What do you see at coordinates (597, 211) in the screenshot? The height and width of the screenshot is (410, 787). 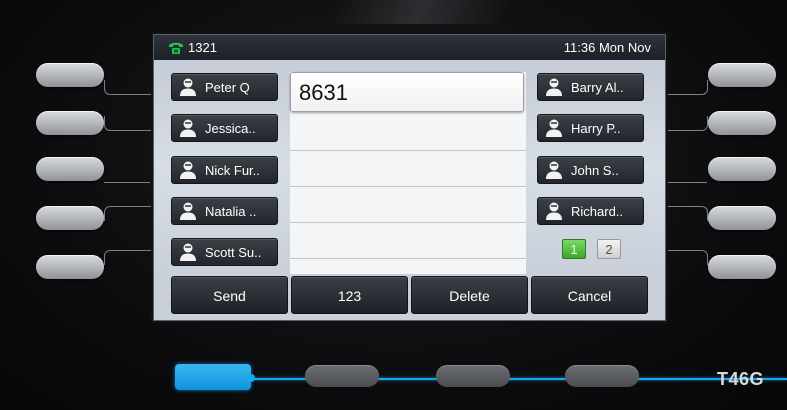 I see `contact-name: Richard..` at bounding box center [597, 211].